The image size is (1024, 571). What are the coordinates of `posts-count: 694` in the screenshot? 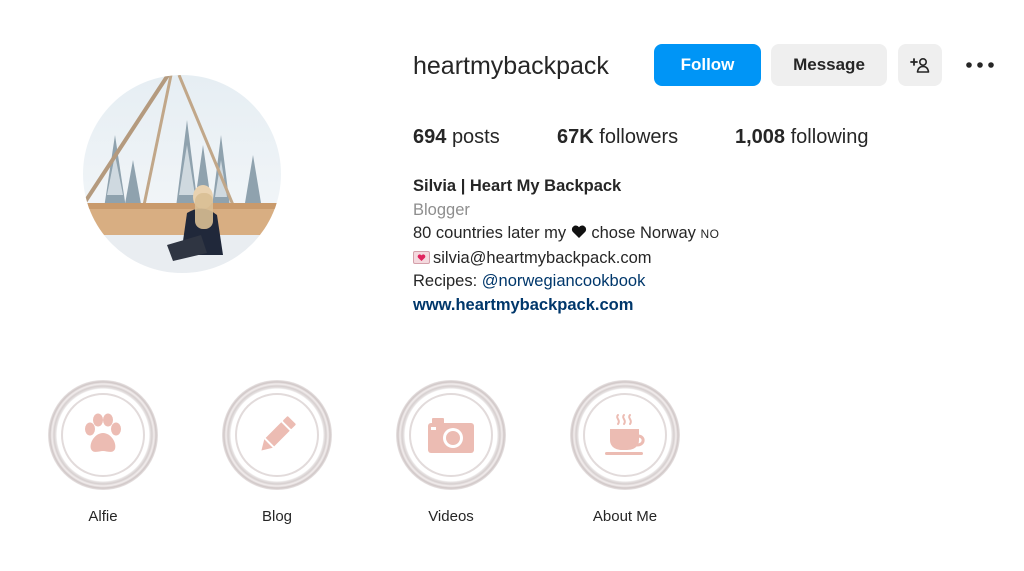 It's located at (430, 137).